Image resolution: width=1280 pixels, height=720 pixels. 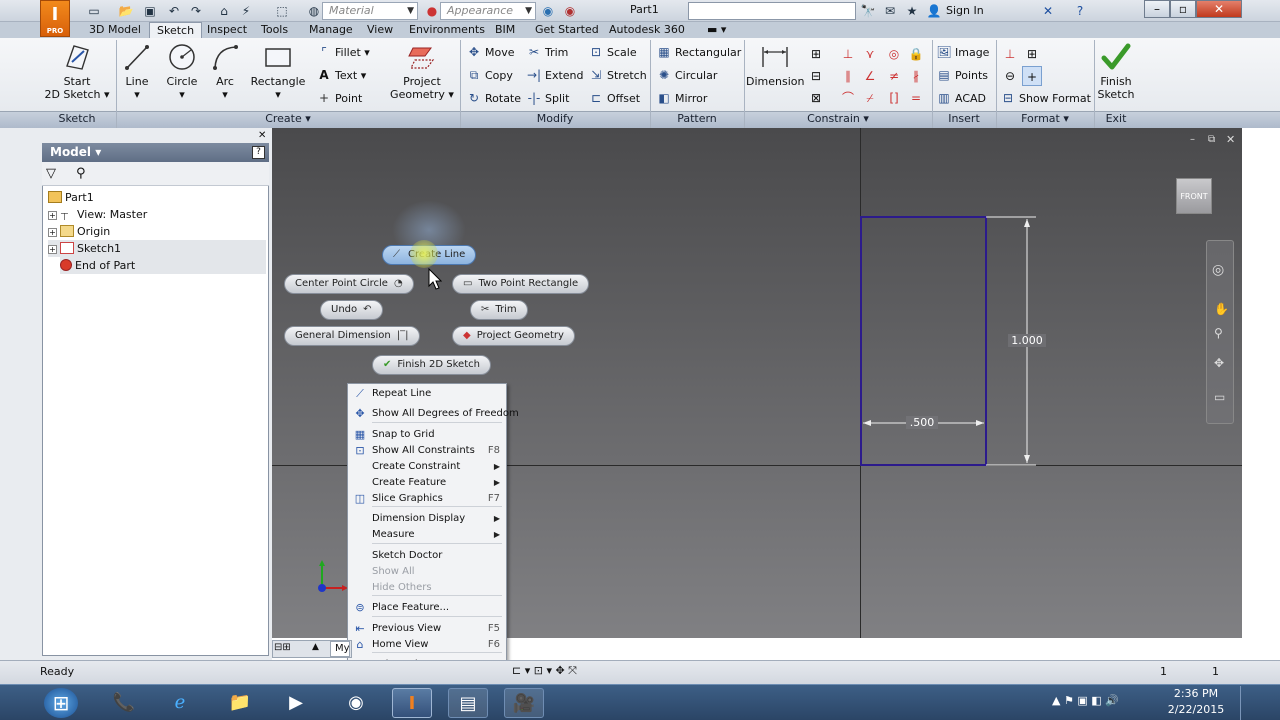 I want to click on close-button: ✕, so click(x=1219, y=9).